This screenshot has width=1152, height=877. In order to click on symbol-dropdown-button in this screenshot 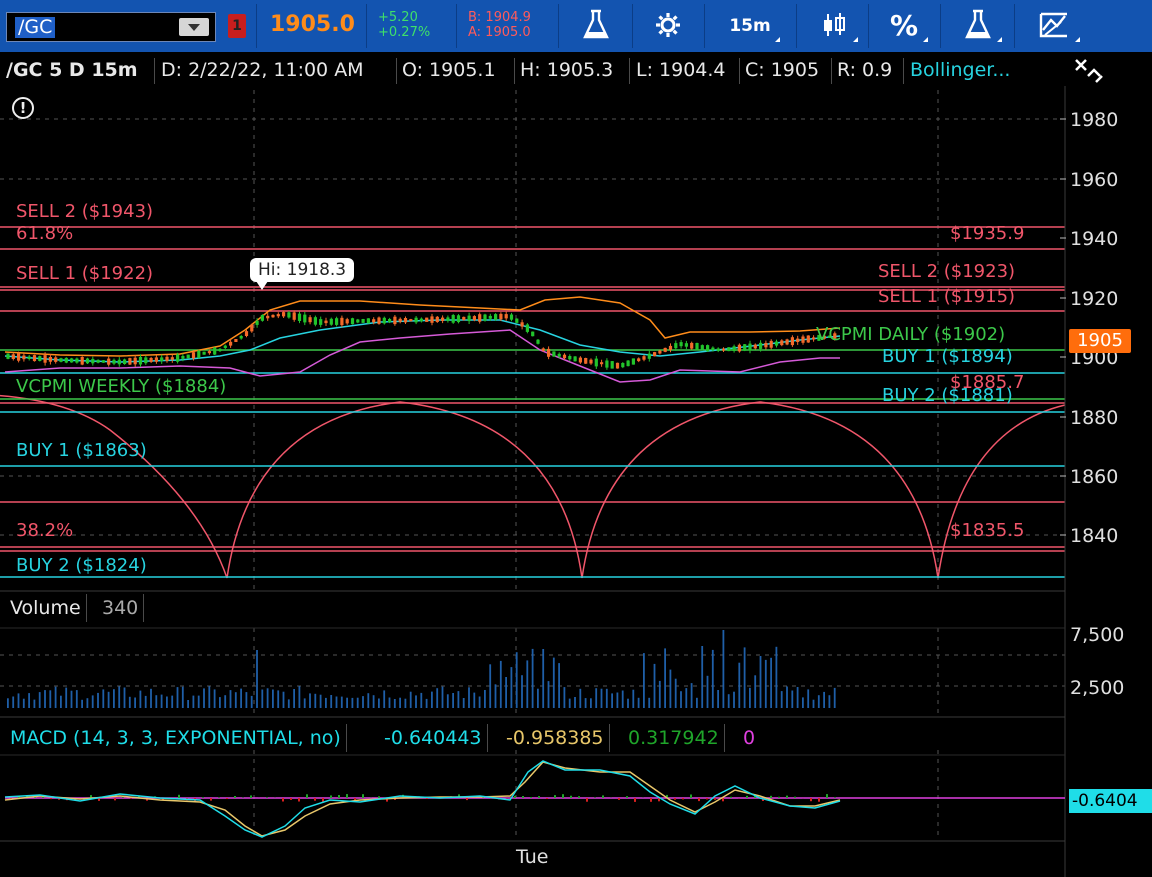, I will do `click(194, 27)`.